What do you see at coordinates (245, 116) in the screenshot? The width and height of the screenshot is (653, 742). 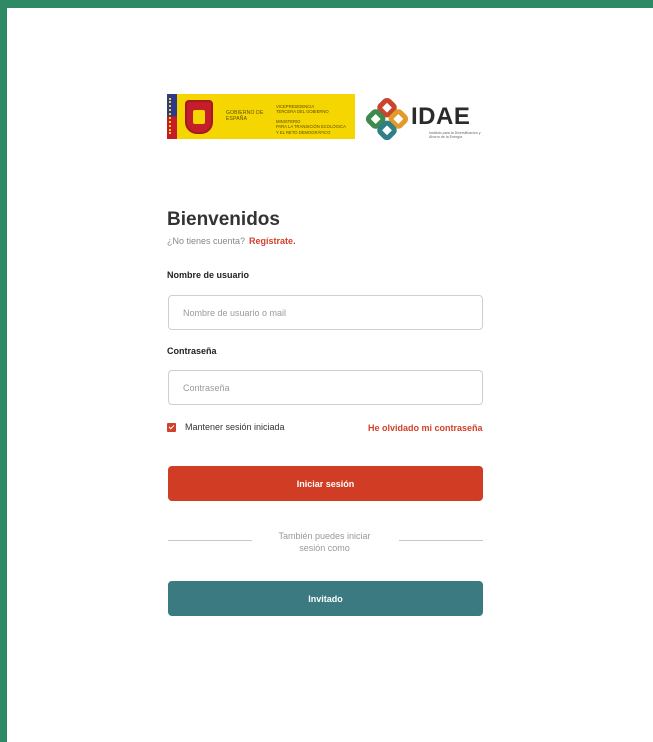 I see `gobierno-text: GOBIERNO DE ESPAÑA` at bounding box center [245, 116].